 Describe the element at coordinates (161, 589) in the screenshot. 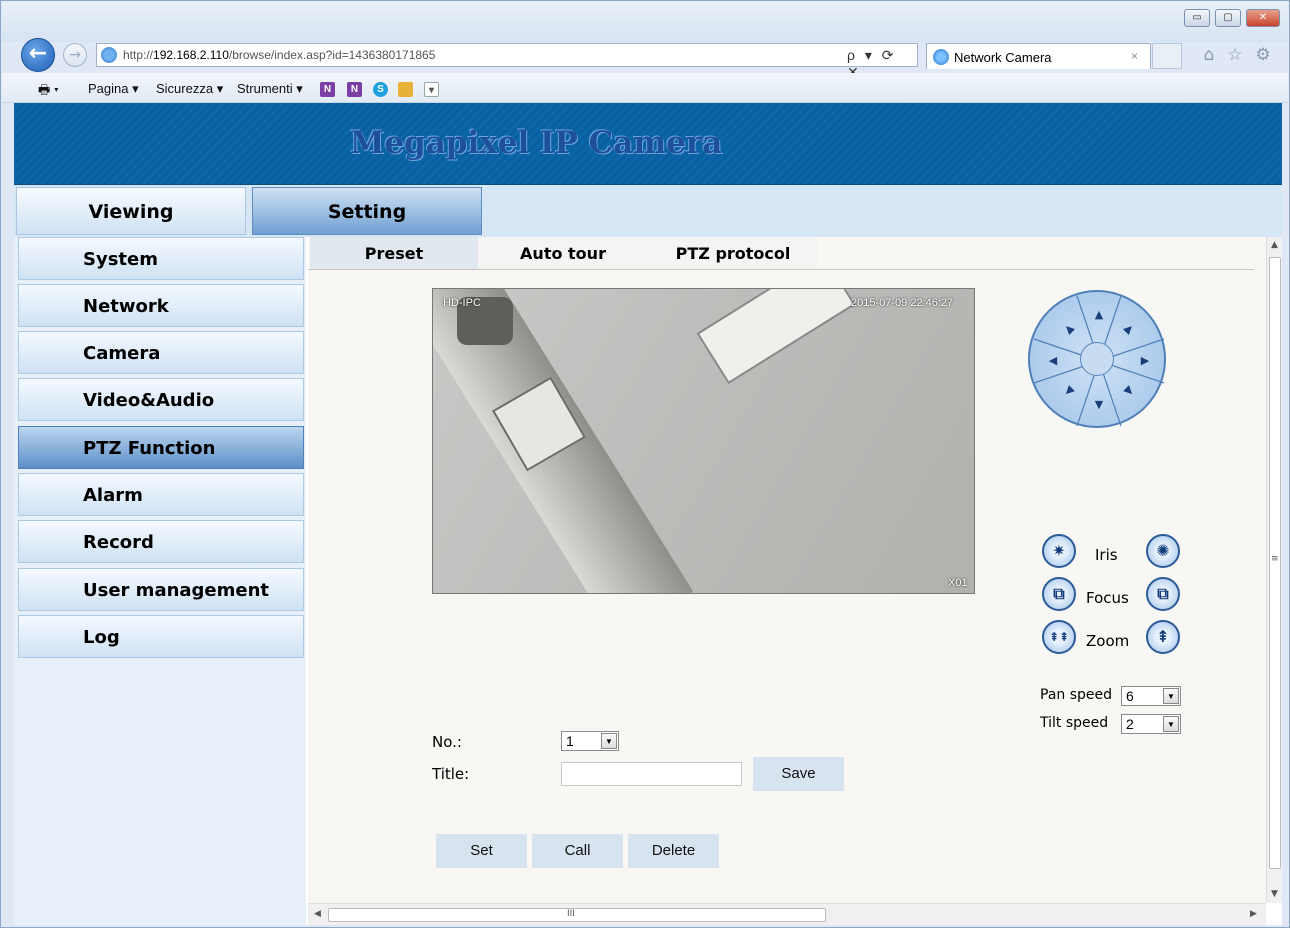

I see `sidebar-item-user-management: User management` at that location.